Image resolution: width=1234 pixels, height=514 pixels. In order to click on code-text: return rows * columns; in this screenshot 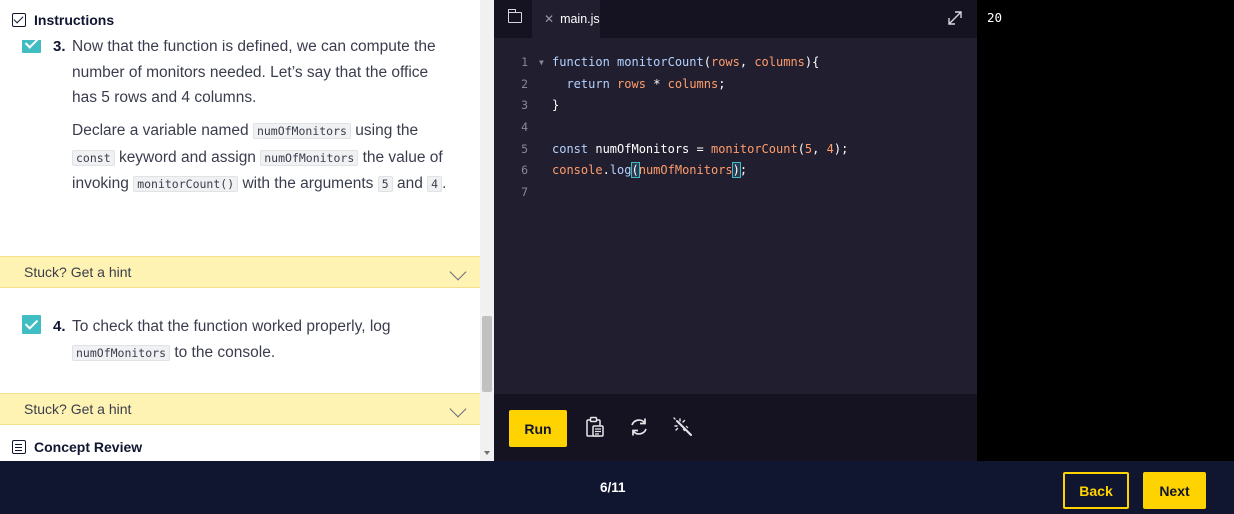, I will do `click(646, 83)`.